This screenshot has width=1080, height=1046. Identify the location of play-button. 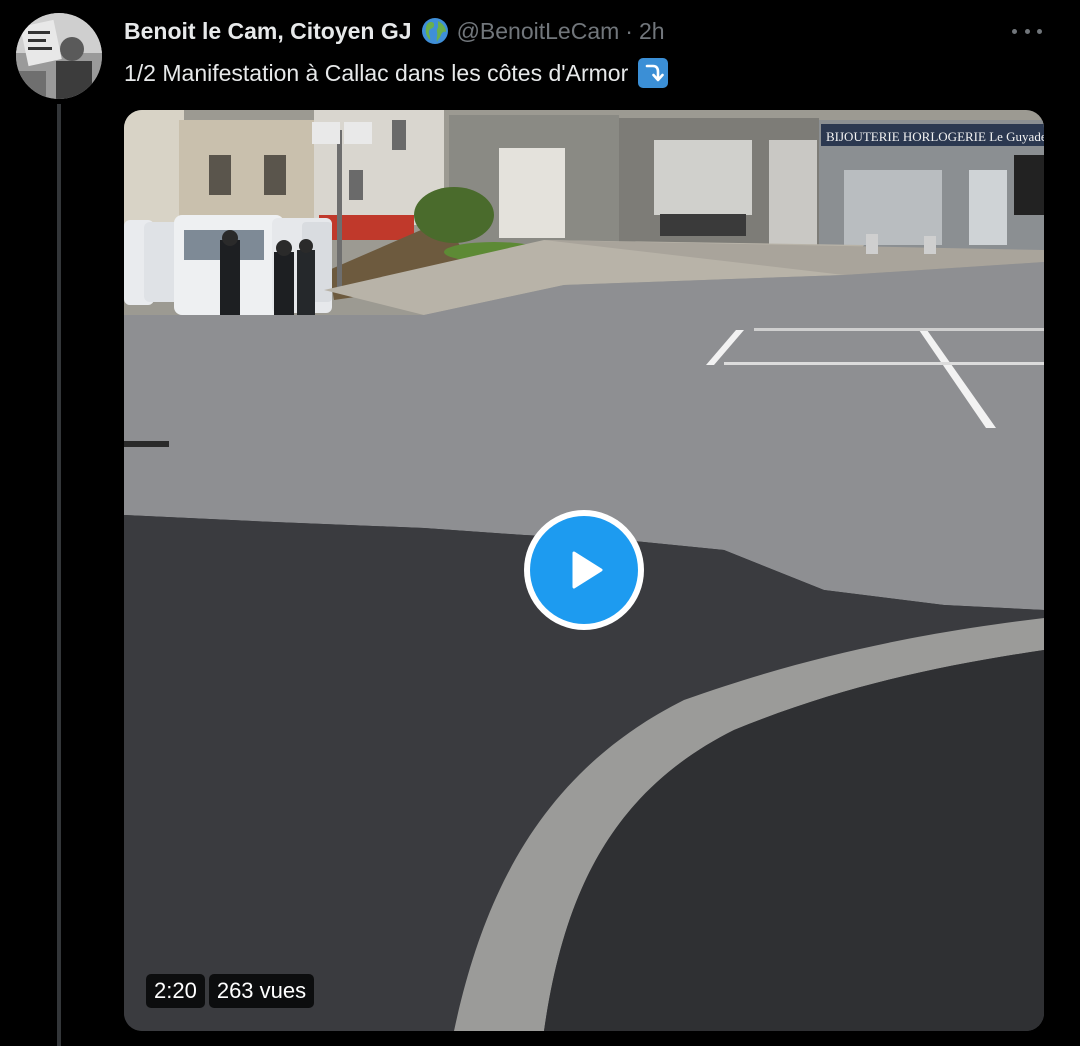
(584, 570).